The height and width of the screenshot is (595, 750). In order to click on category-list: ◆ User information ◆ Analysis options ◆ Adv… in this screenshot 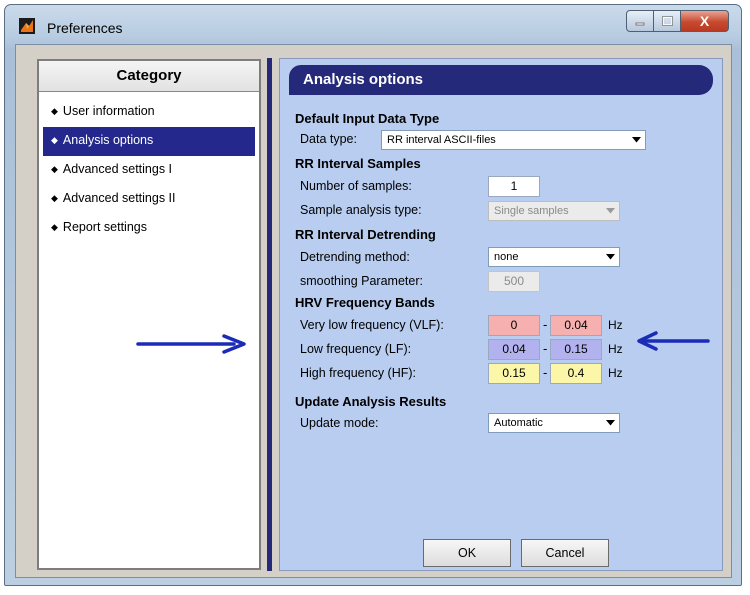, I will do `click(149, 170)`.